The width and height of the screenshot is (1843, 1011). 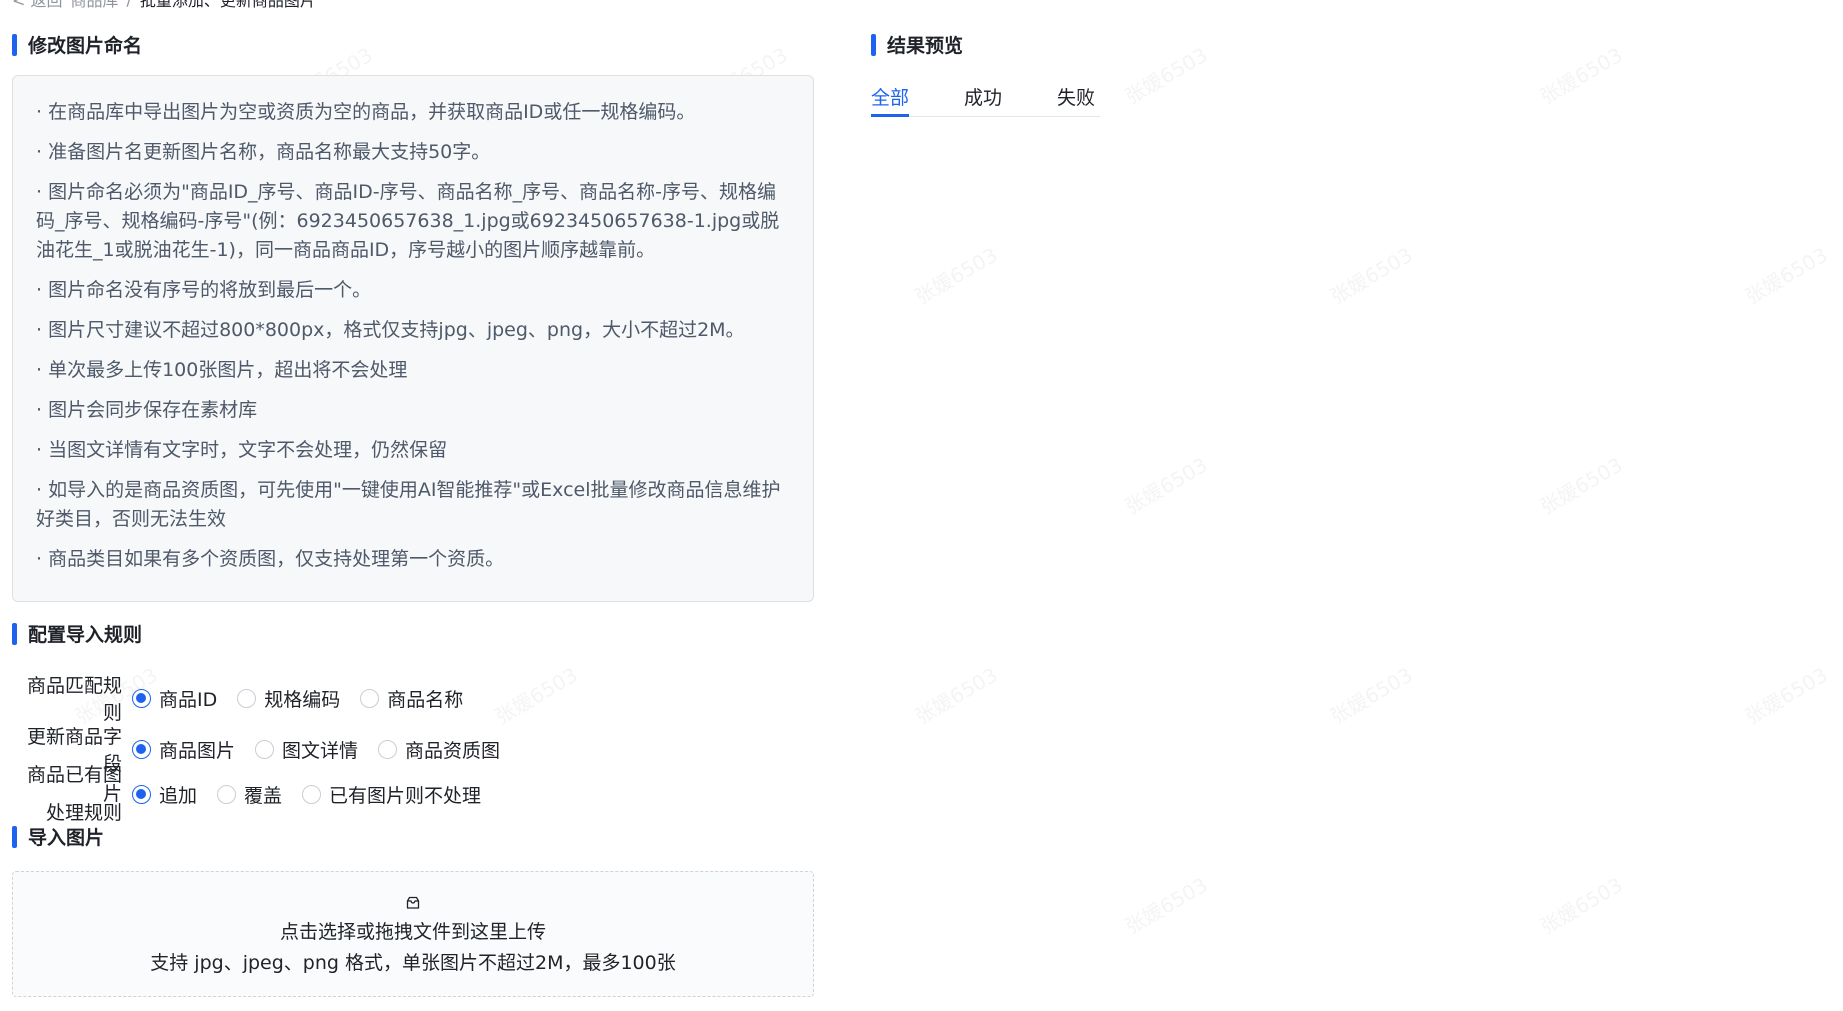 I want to click on existing-rule-radio-group: 追加 覆盖 已有图片则不处理, so click(x=316, y=794).